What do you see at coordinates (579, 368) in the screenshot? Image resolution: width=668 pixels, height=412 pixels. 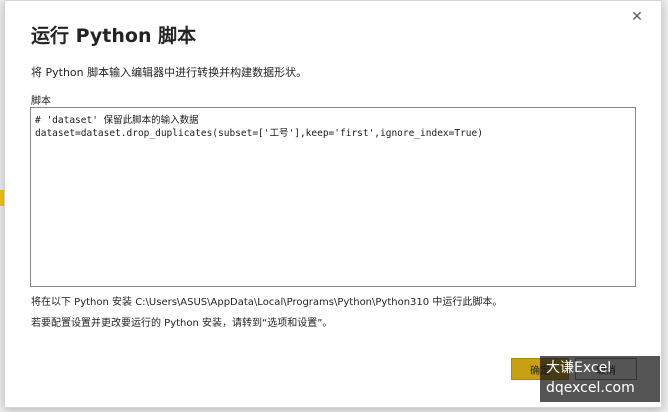 I see `watermark-brand: 大谦Excel` at bounding box center [579, 368].